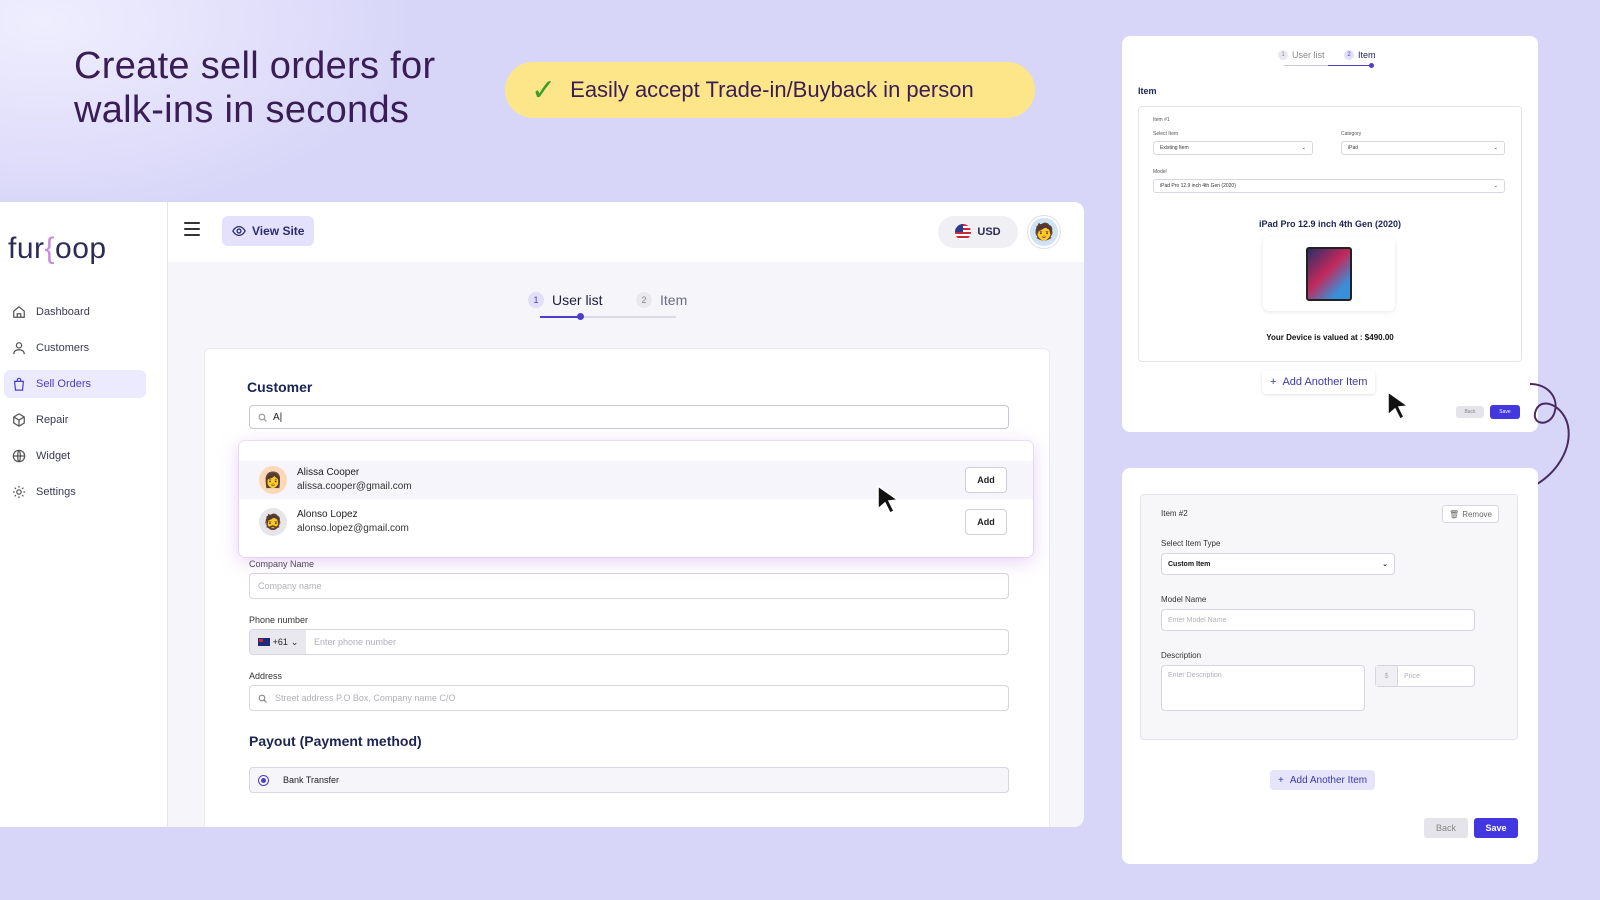 The image size is (1600, 900). What do you see at coordinates (1181, 655) in the screenshot?
I see `description-label: Description` at bounding box center [1181, 655].